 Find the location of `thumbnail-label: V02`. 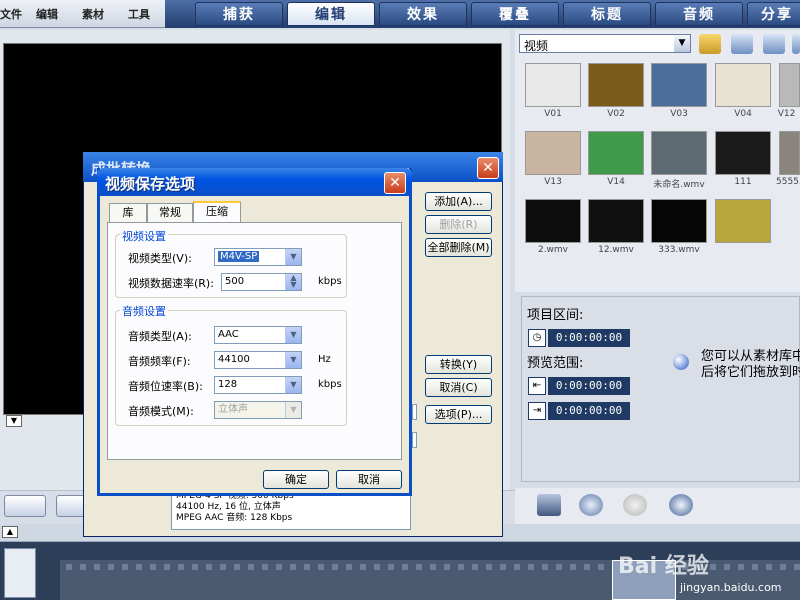

thumbnail-label: V02 is located at coordinates (616, 114).